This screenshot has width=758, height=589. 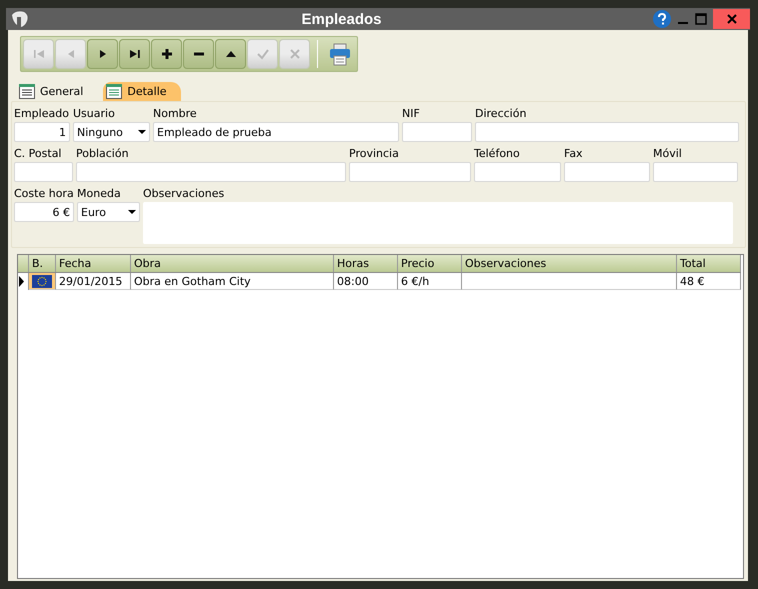 What do you see at coordinates (42, 281) in the screenshot?
I see `eu-flag-icon` at bounding box center [42, 281].